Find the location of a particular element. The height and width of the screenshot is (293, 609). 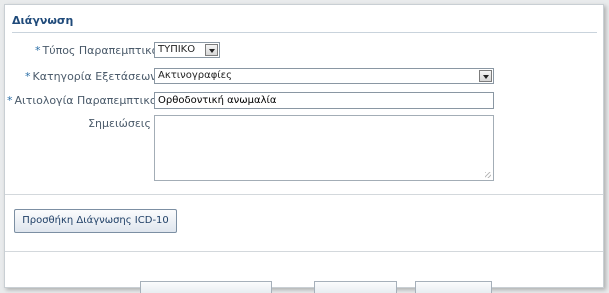

notes-textarea is located at coordinates (324, 148).